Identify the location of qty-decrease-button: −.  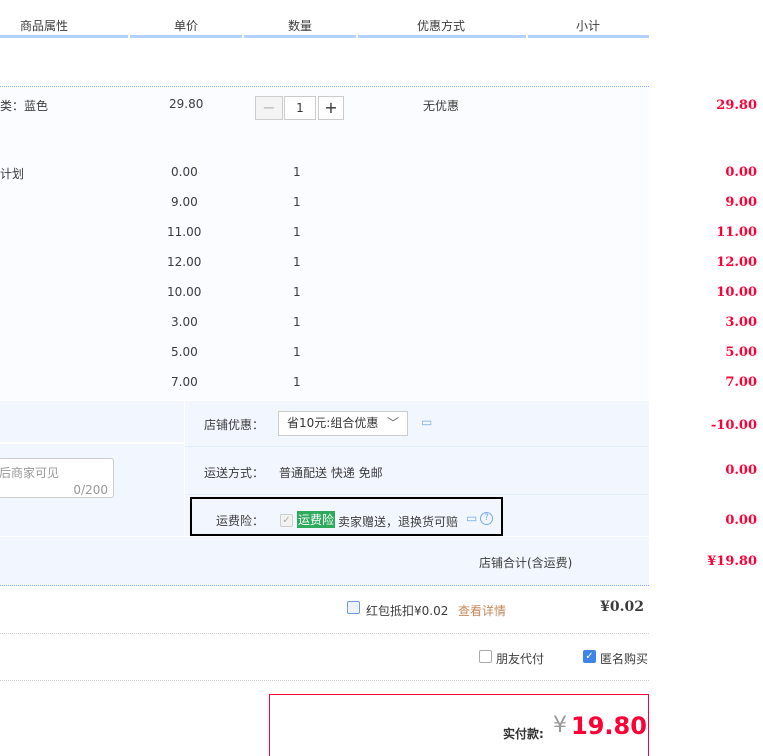
(269, 108).